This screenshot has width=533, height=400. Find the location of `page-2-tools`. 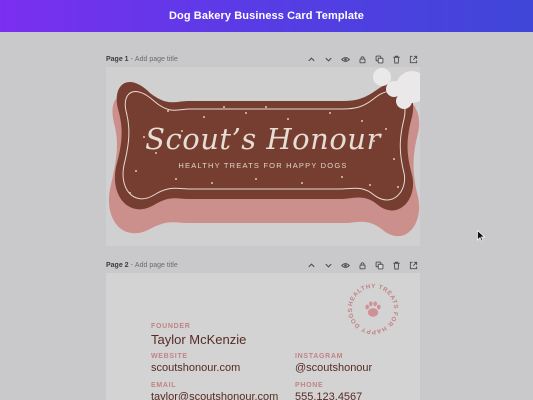

page-2-tools is located at coordinates (360, 265).